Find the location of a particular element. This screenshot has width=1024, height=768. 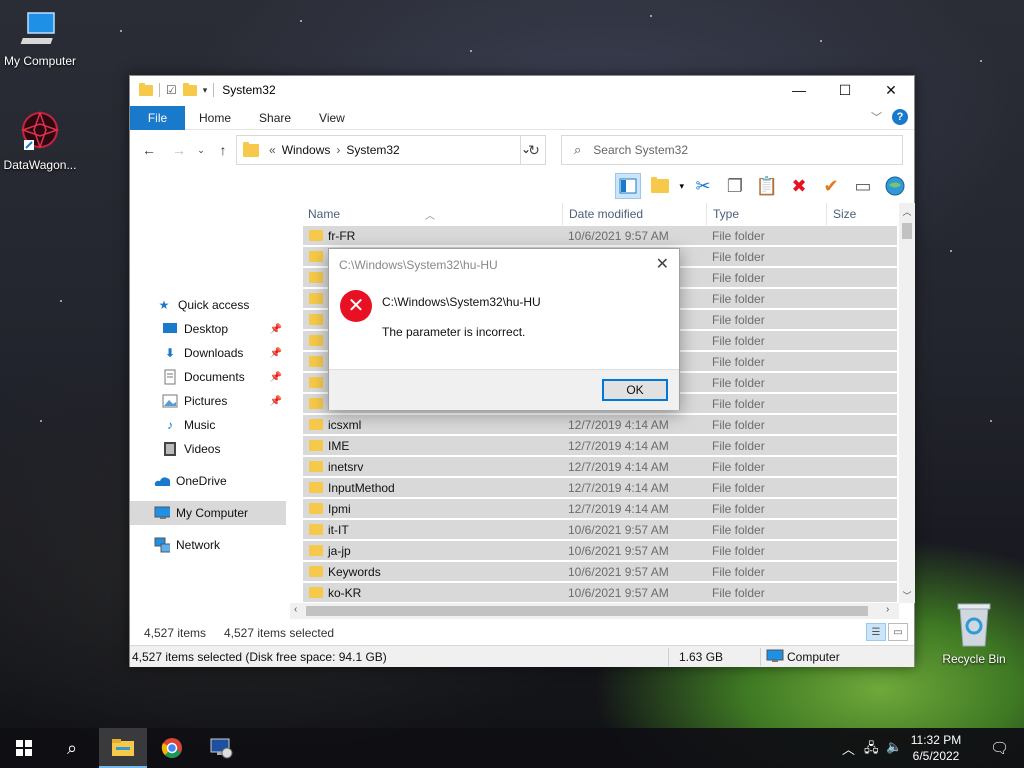

properties-icon: ▭ is located at coordinates (863, 186).